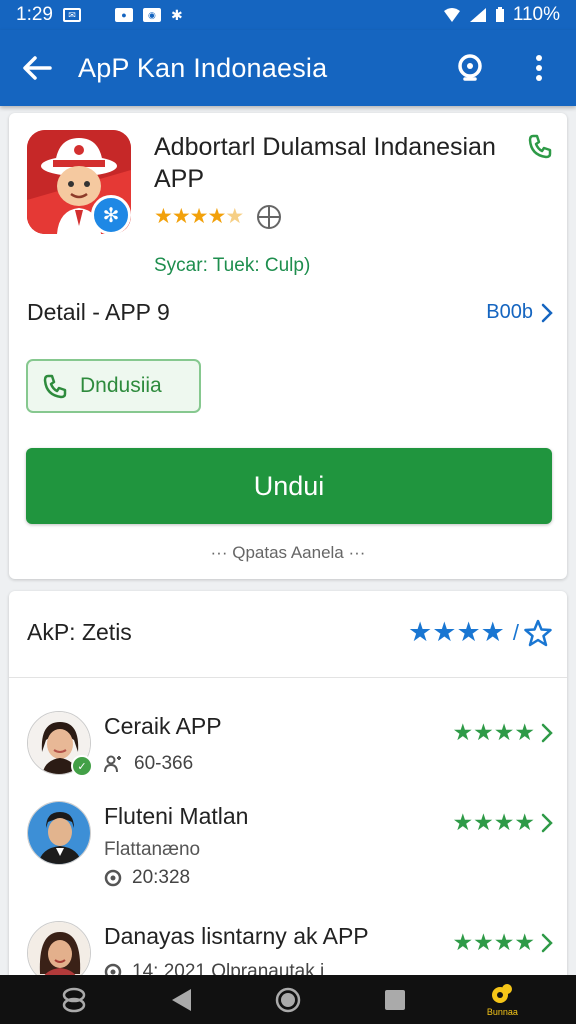  I want to click on review-subtitle: Flattanæno, so click(152, 849).